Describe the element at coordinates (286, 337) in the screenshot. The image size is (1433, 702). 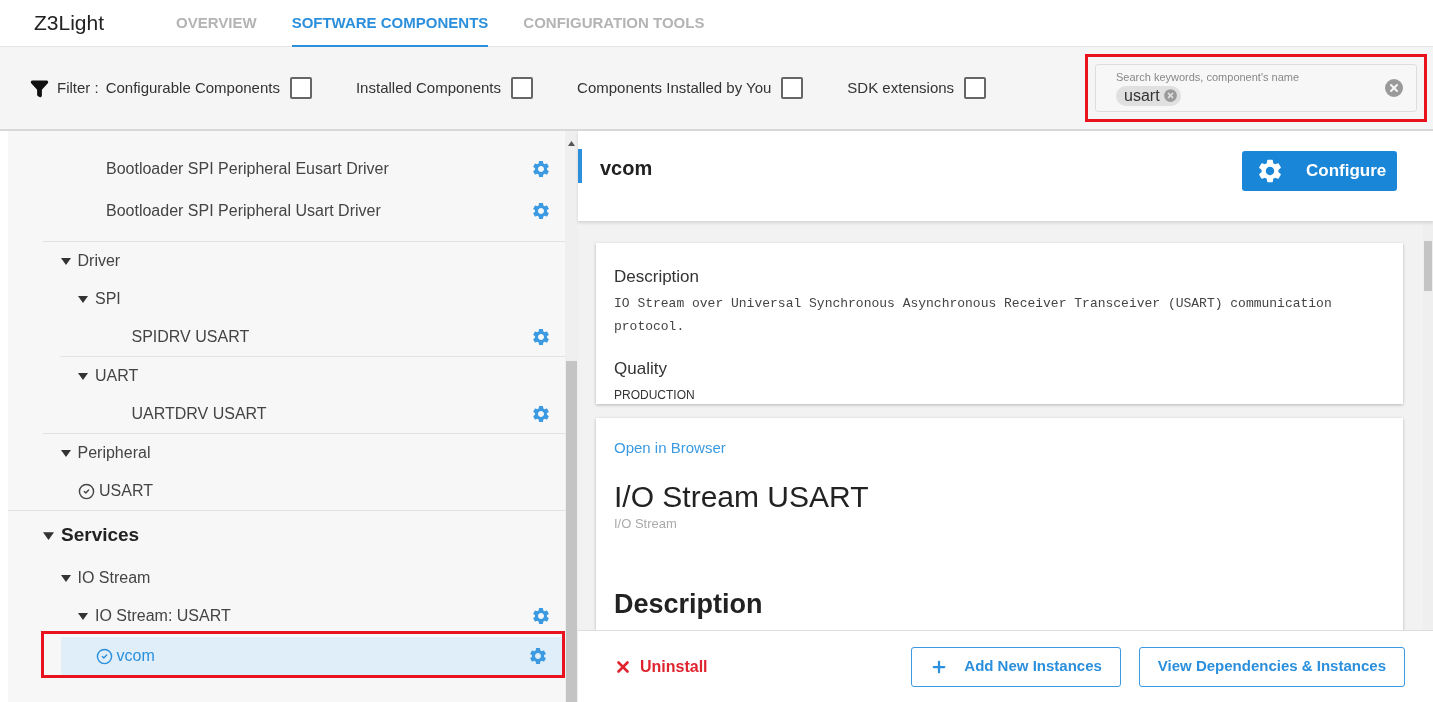
I see `tree-item: SPIDRV USART` at that location.